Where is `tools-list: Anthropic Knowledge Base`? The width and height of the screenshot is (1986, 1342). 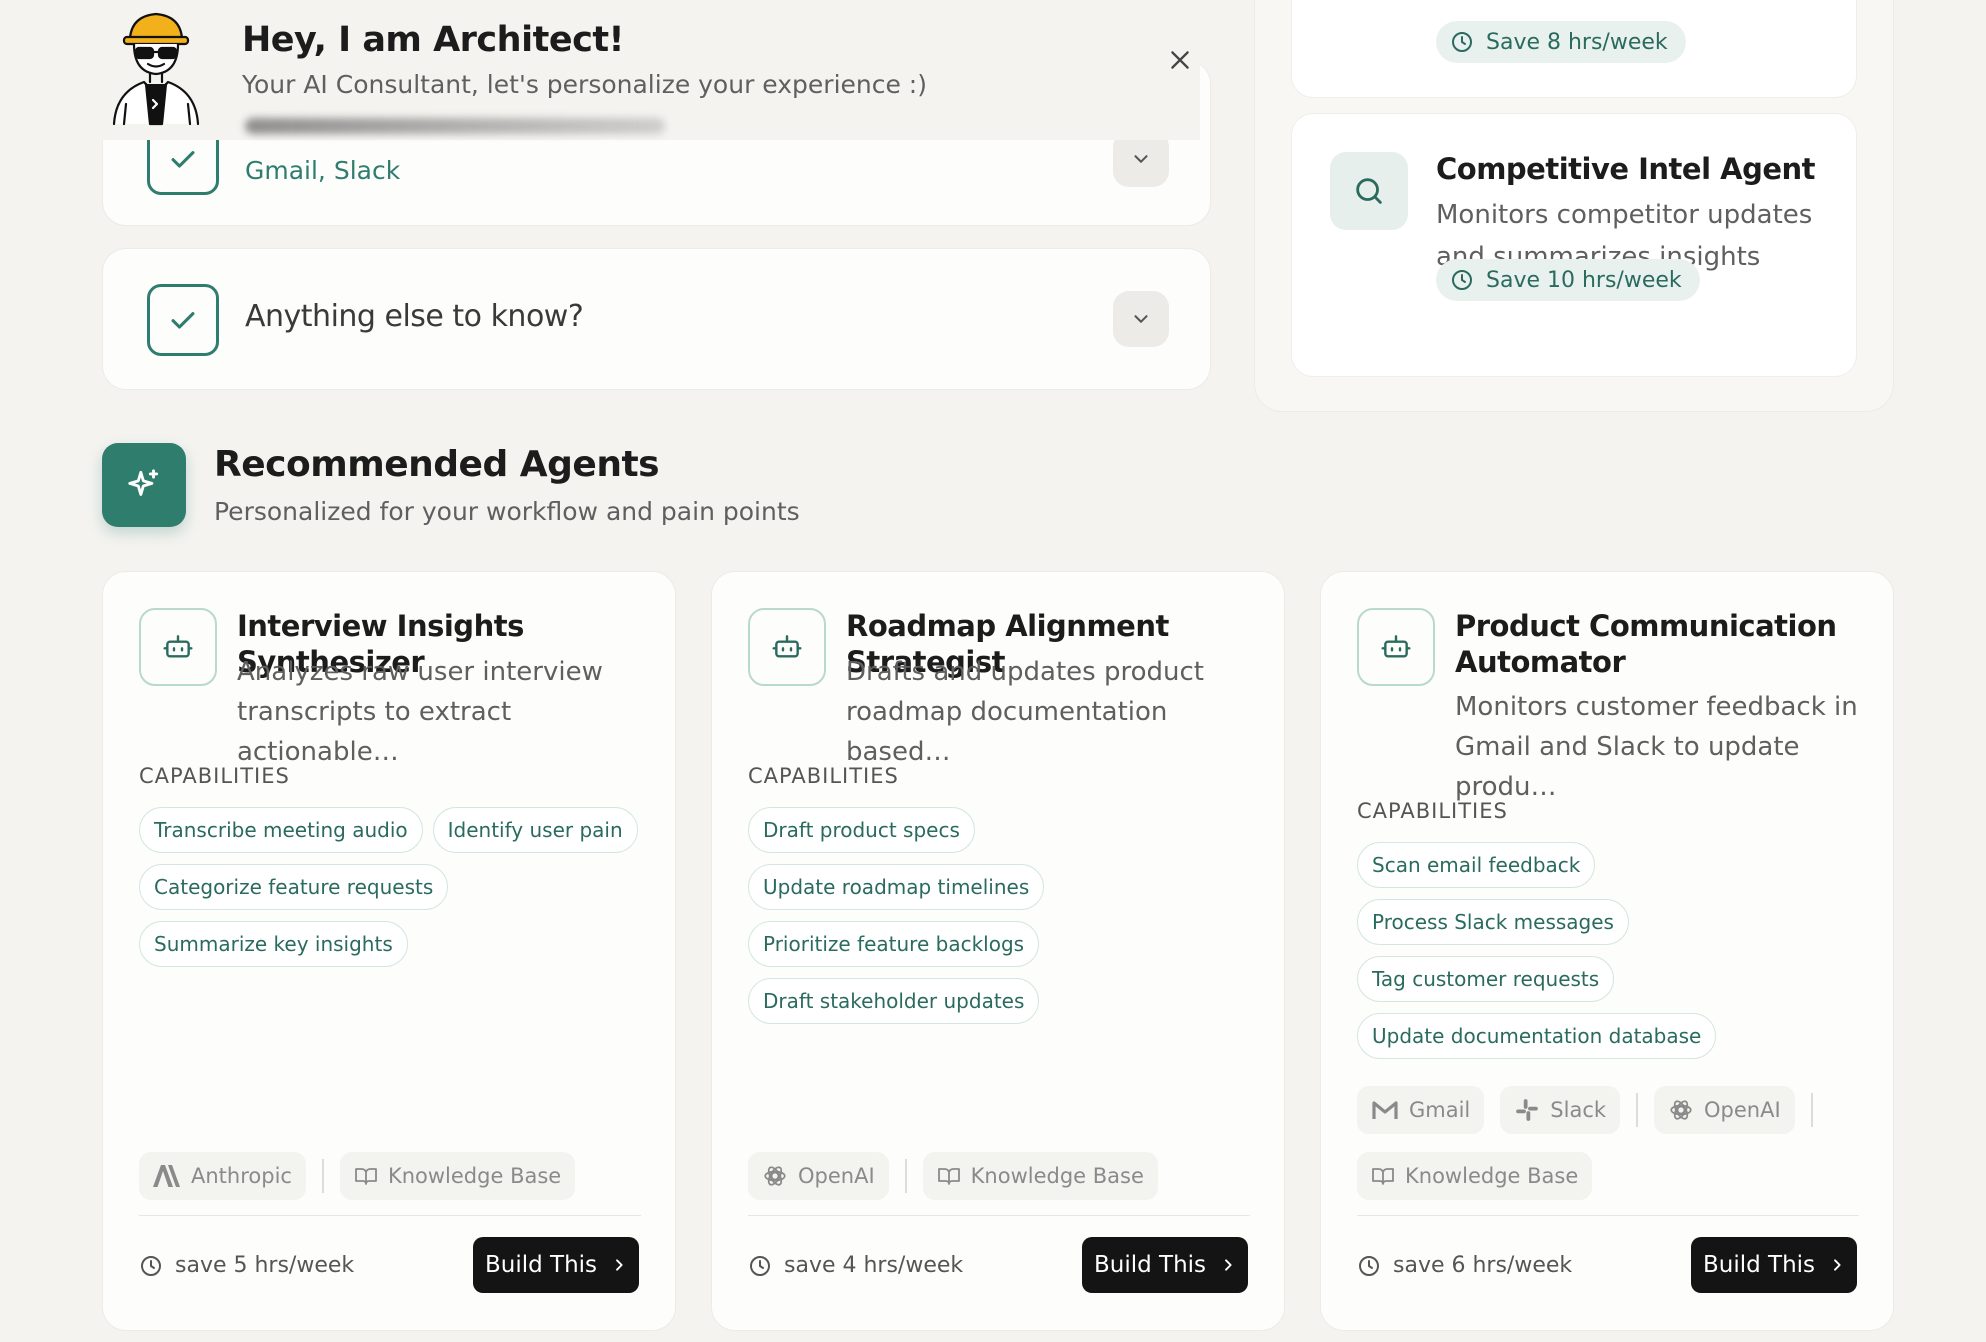
tools-list: Anthropic Knowledge Base is located at coordinates (394, 1185).